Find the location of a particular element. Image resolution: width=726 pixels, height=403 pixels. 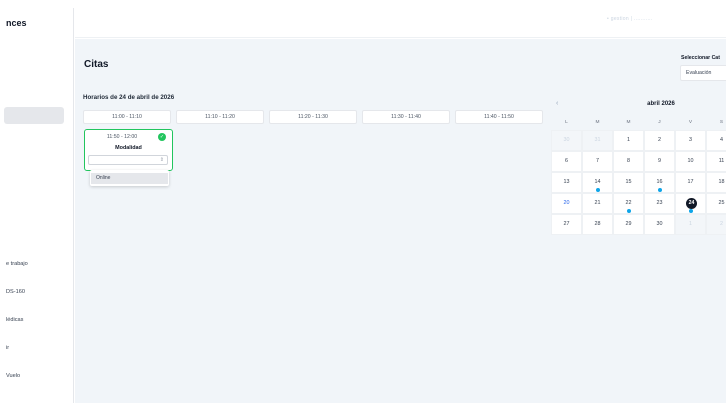

category-select: Evaluación is located at coordinates (703, 73).